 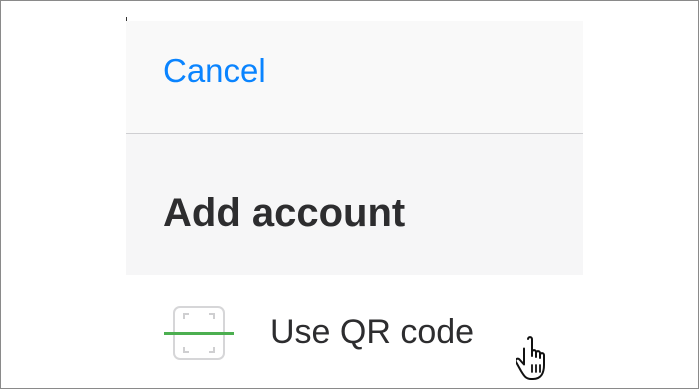 I want to click on use-qr-code-label: Use QR code, so click(x=372, y=332).